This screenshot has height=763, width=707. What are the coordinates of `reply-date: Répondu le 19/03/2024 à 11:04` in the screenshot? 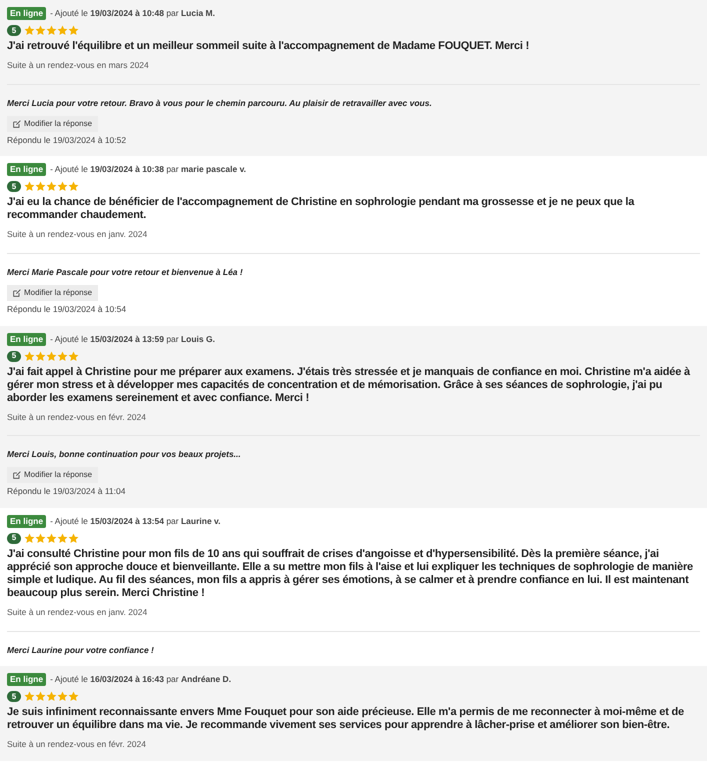 It's located at (66, 491).